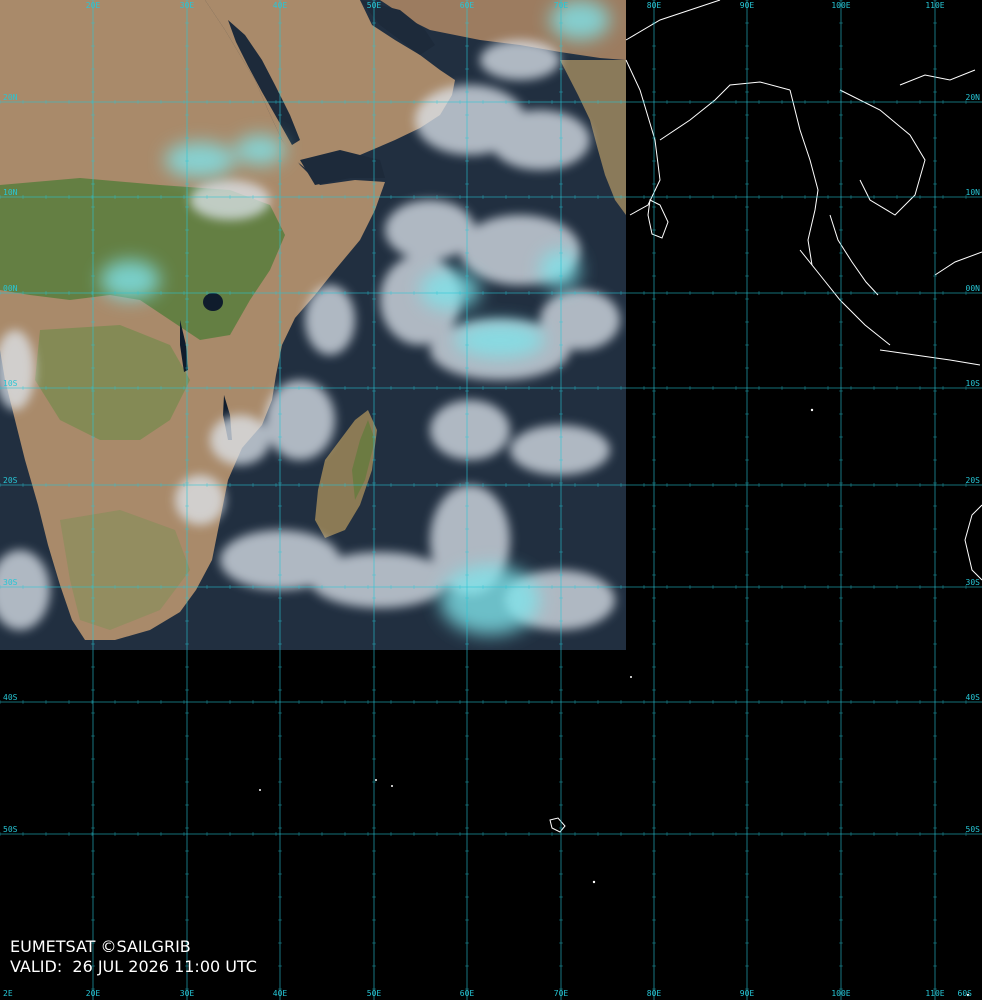 The width and height of the screenshot is (982, 1000). I want to click on valid-time-caption: VALID: 26 JUL 2026 11:00 UTC, so click(133, 966).